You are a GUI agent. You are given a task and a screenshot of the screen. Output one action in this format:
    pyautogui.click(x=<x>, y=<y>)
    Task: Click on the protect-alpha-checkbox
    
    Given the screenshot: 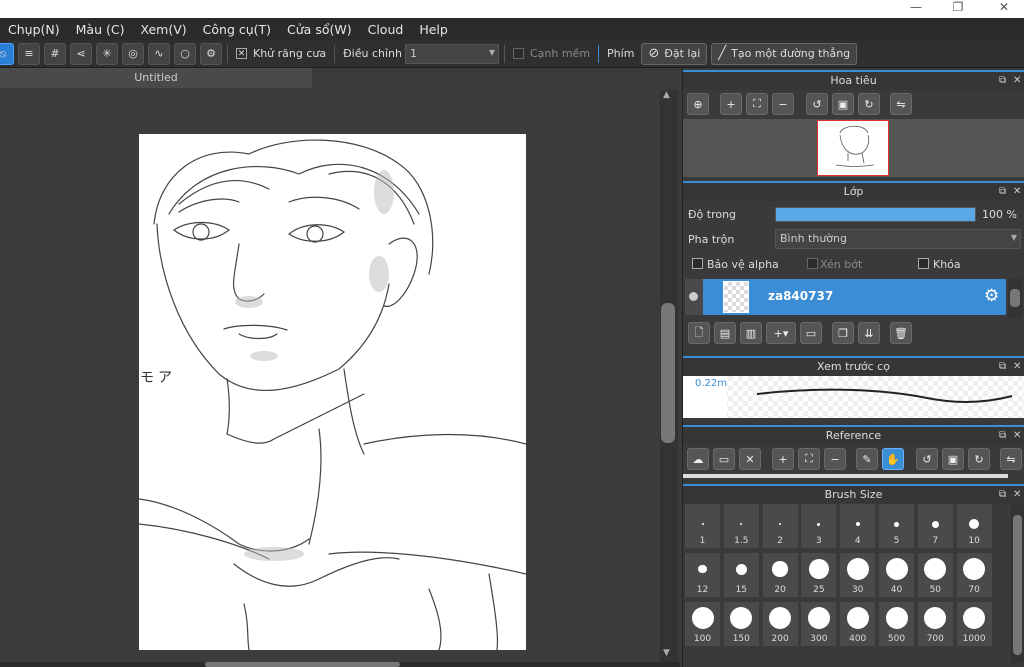 What is the action you would take?
    pyautogui.click(x=697, y=263)
    